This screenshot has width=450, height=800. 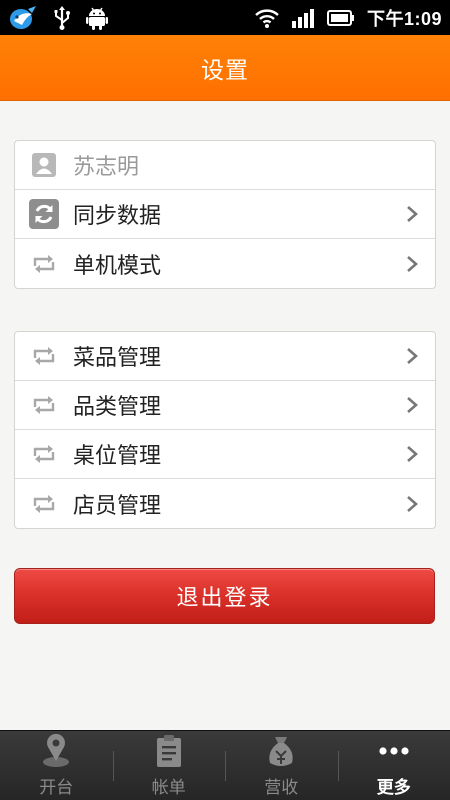 I want to click on more-icon, so click(x=394, y=751).